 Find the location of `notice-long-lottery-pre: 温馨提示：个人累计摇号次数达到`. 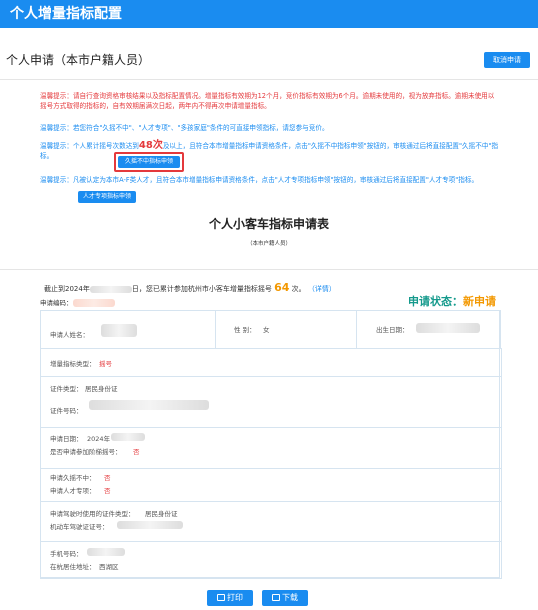

notice-long-lottery-pre: 温馨提示：个人累计摇号次数达到 is located at coordinates (89, 146).